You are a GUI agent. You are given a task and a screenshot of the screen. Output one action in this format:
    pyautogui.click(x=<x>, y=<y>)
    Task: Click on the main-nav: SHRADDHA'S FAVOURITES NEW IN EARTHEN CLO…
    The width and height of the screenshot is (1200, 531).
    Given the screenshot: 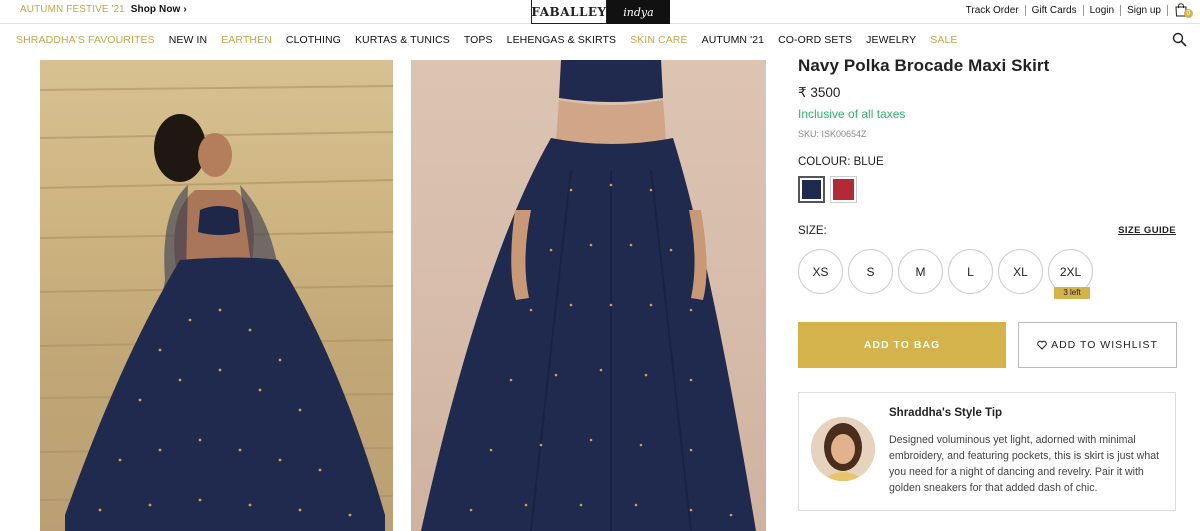 What is the action you would take?
    pyautogui.click(x=600, y=40)
    